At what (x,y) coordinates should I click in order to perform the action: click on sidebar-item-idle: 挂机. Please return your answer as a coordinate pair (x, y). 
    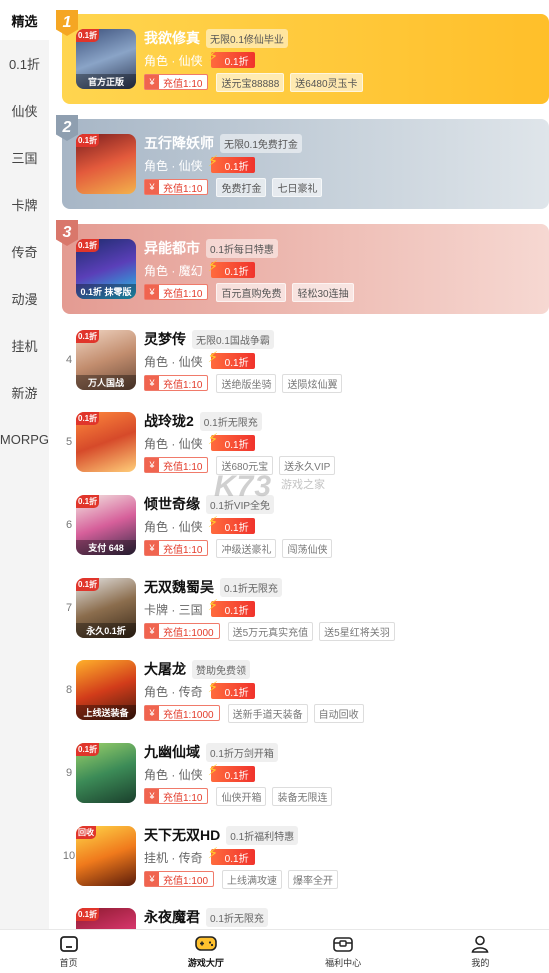
    Looking at the image, I should click on (24, 345).